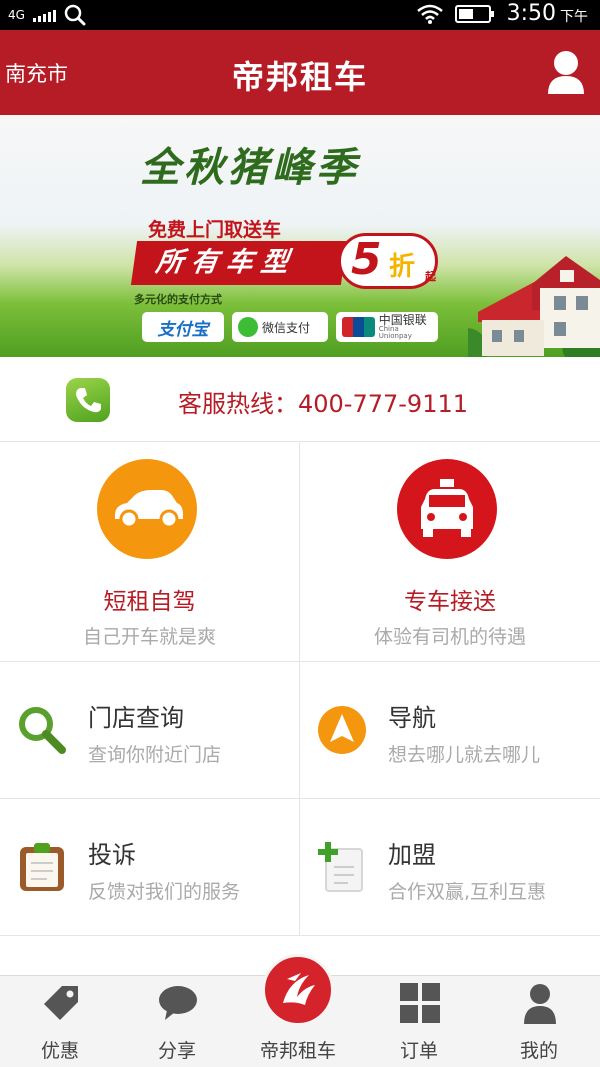 The image size is (600, 1067). What do you see at coordinates (297, 1051) in the screenshot?
I see `nav-label: 帝邦租车` at bounding box center [297, 1051].